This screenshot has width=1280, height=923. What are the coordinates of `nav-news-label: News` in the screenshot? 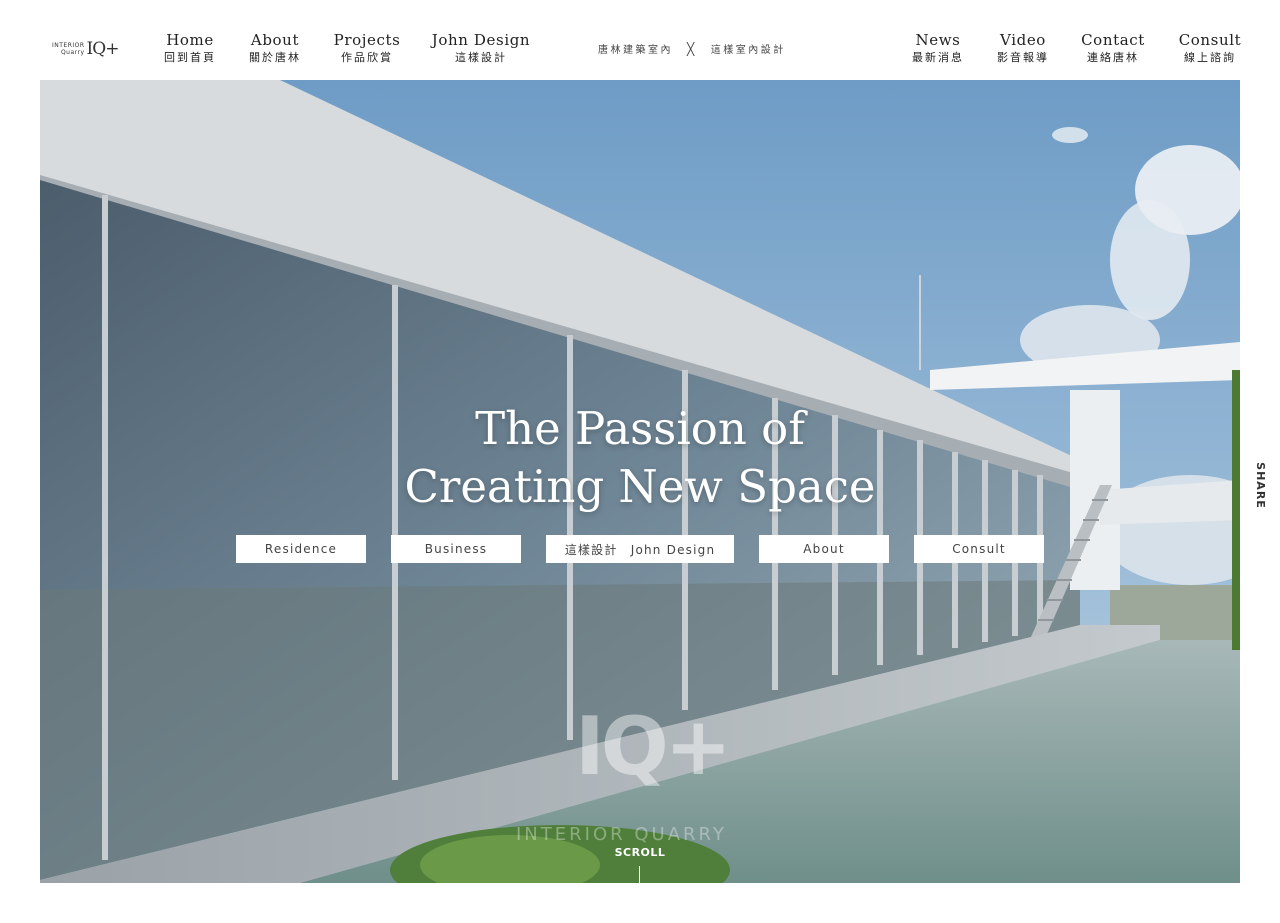 It's located at (938, 40).